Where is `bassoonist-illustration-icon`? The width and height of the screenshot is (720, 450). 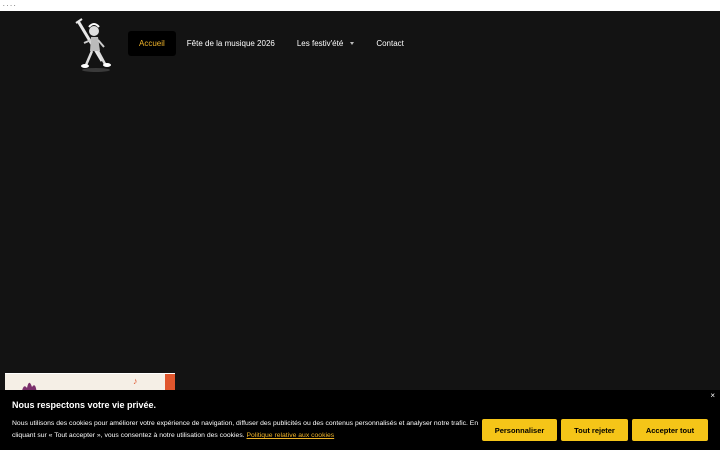
bassoonist-illustration-icon is located at coordinates (94, 45).